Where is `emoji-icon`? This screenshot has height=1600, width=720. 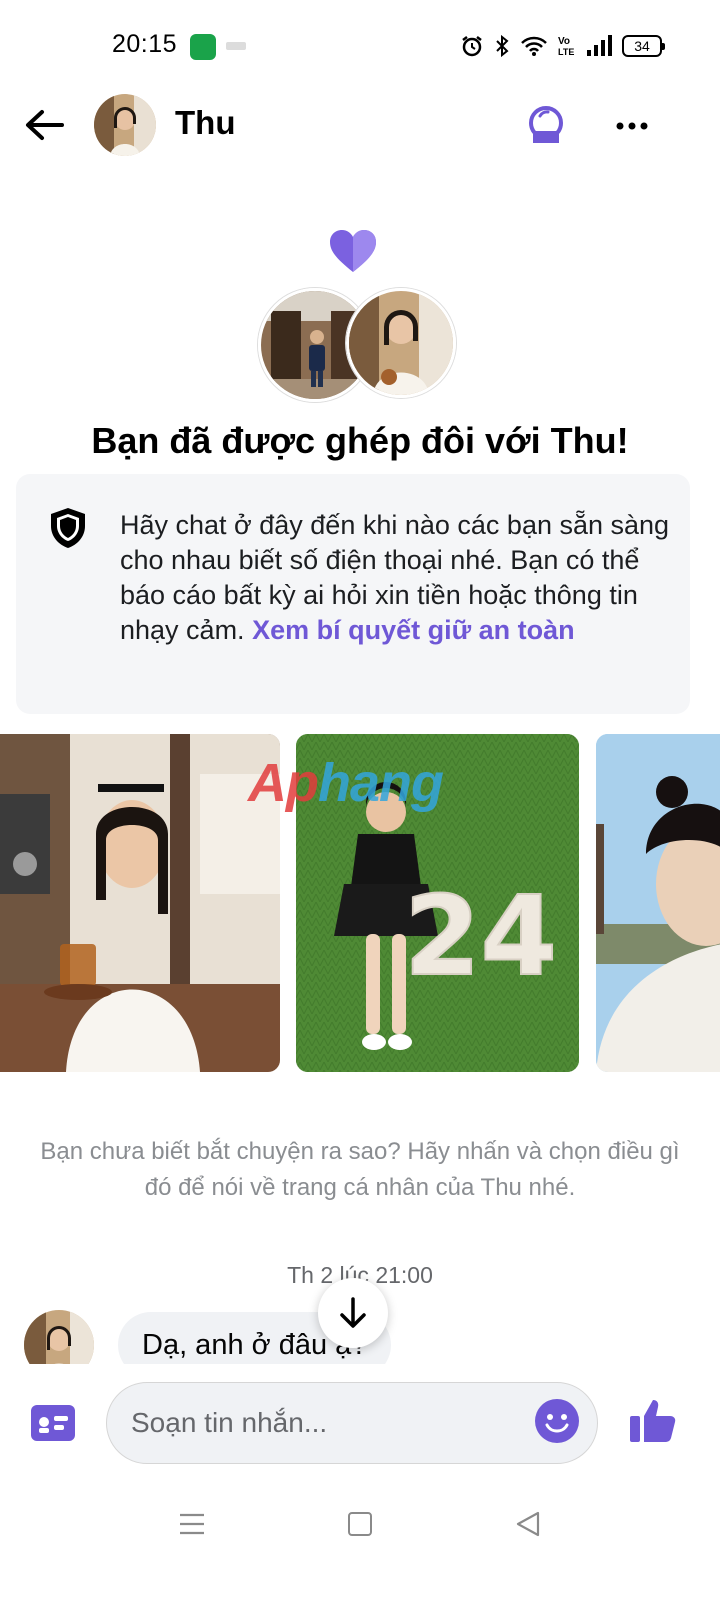
emoji-icon is located at coordinates (557, 1421).